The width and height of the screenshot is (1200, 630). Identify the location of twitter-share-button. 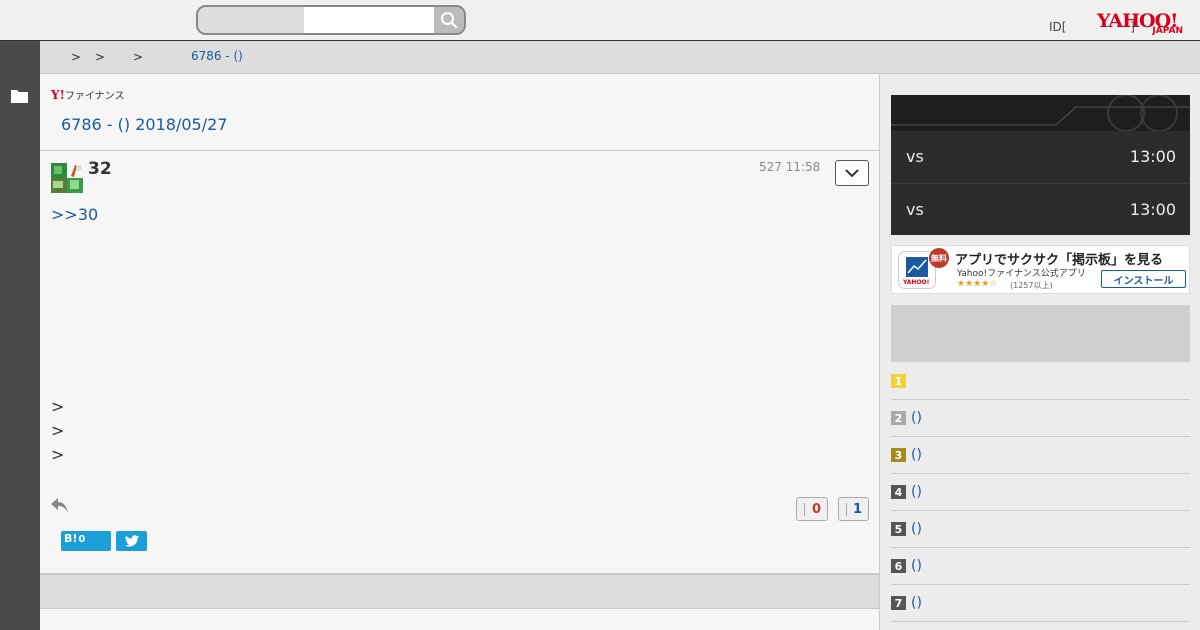
(131, 541).